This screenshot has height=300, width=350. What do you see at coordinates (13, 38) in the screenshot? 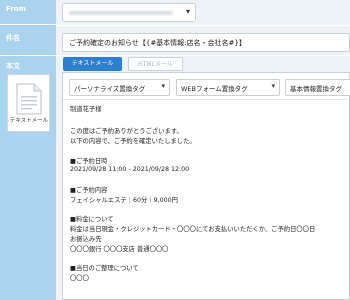
I see `subject-label: 件名` at bounding box center [13, 38].